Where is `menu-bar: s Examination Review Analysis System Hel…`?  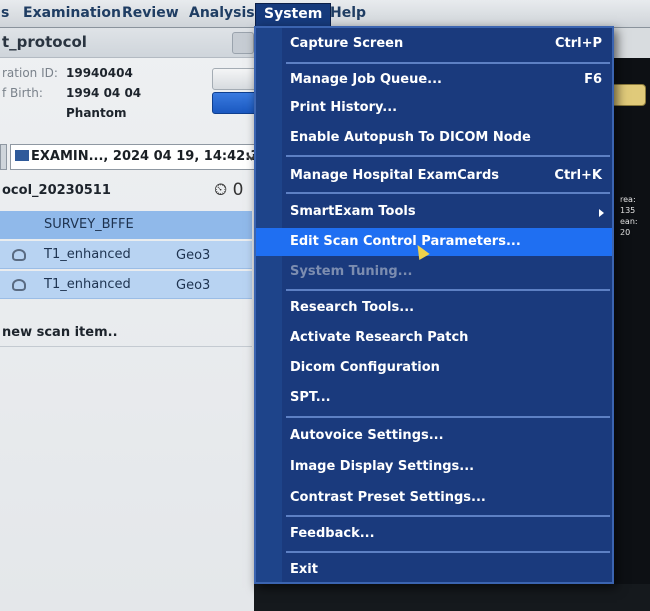 menu-bar: s Examination Review Analysis System Hel… is located at coordinates (325, 14).